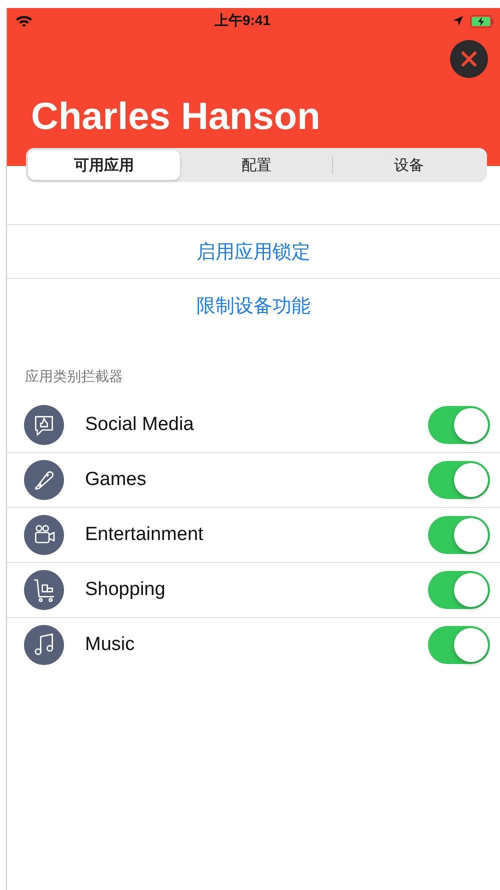 This screenshot has width=500, height=890. Describe the element at coordinates (458, 21) in the screenshot. I see `location-icon` at that location.